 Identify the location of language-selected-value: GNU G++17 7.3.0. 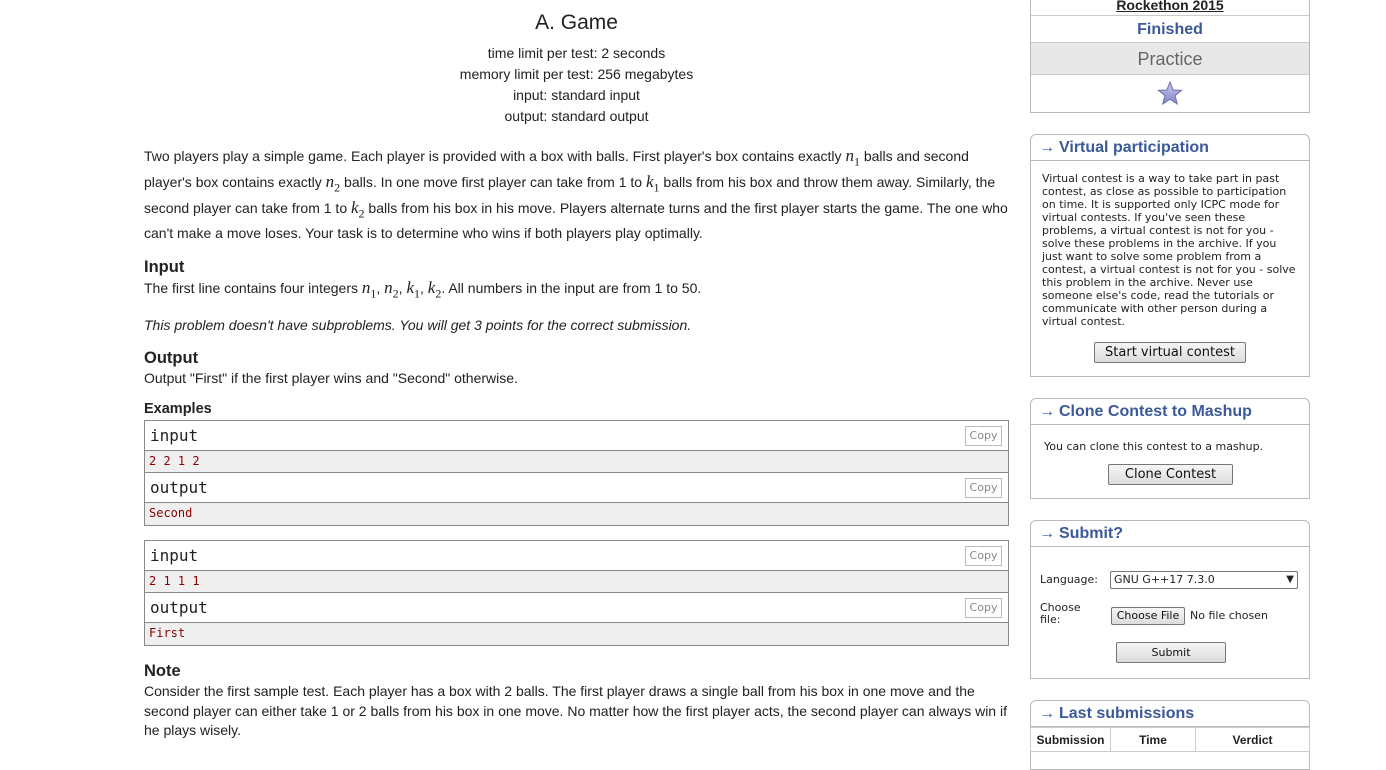
(1164, 579).